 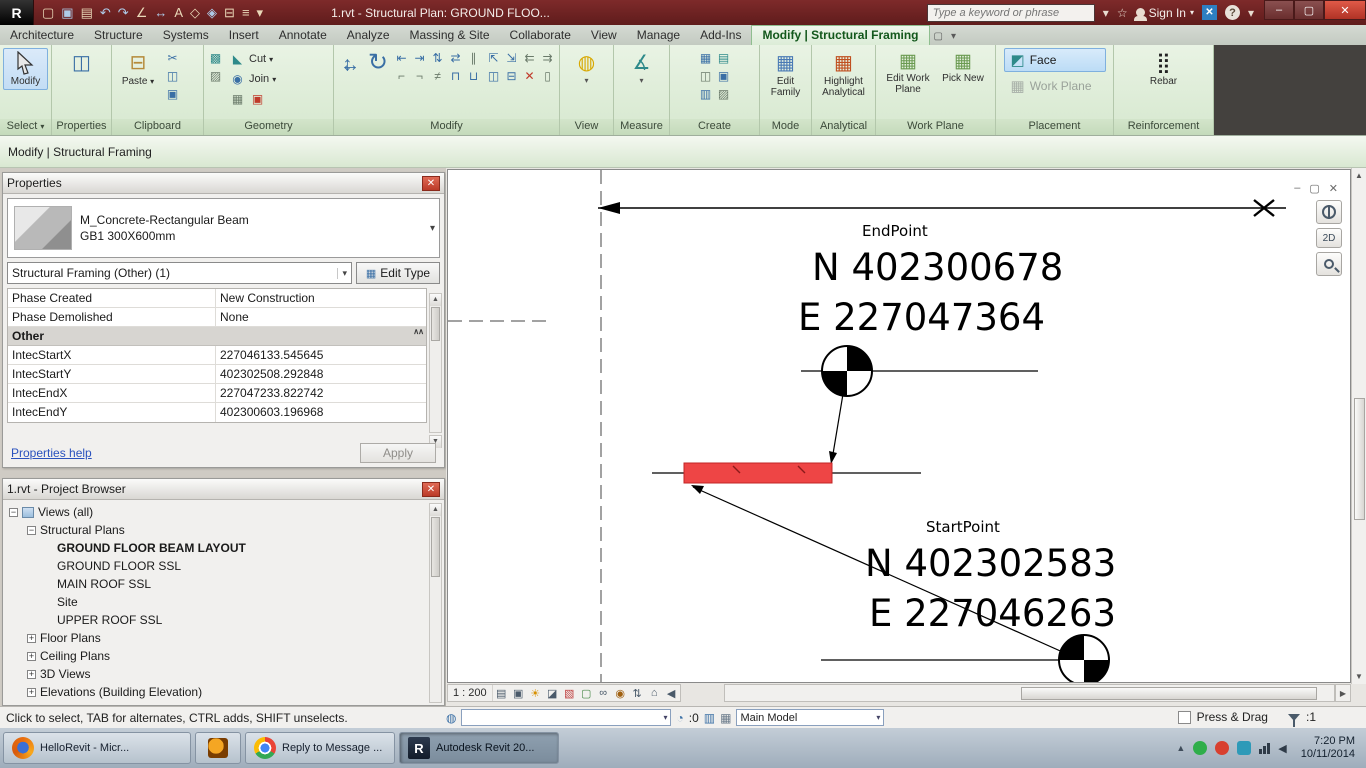 What do you see at coordinates (431, 489) in the screenshot?
I see `project-browser-close-button: ✕` at bounding box center [431, 489].